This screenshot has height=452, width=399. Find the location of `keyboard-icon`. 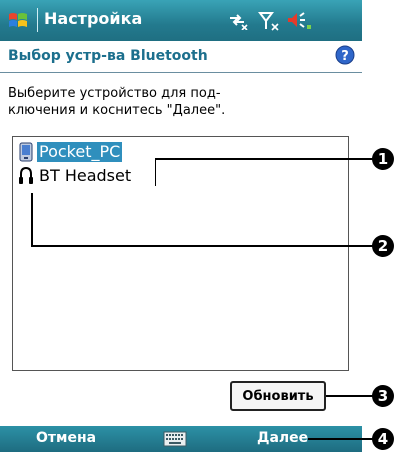

keyboard-icon is located at coordinates (175, 439).